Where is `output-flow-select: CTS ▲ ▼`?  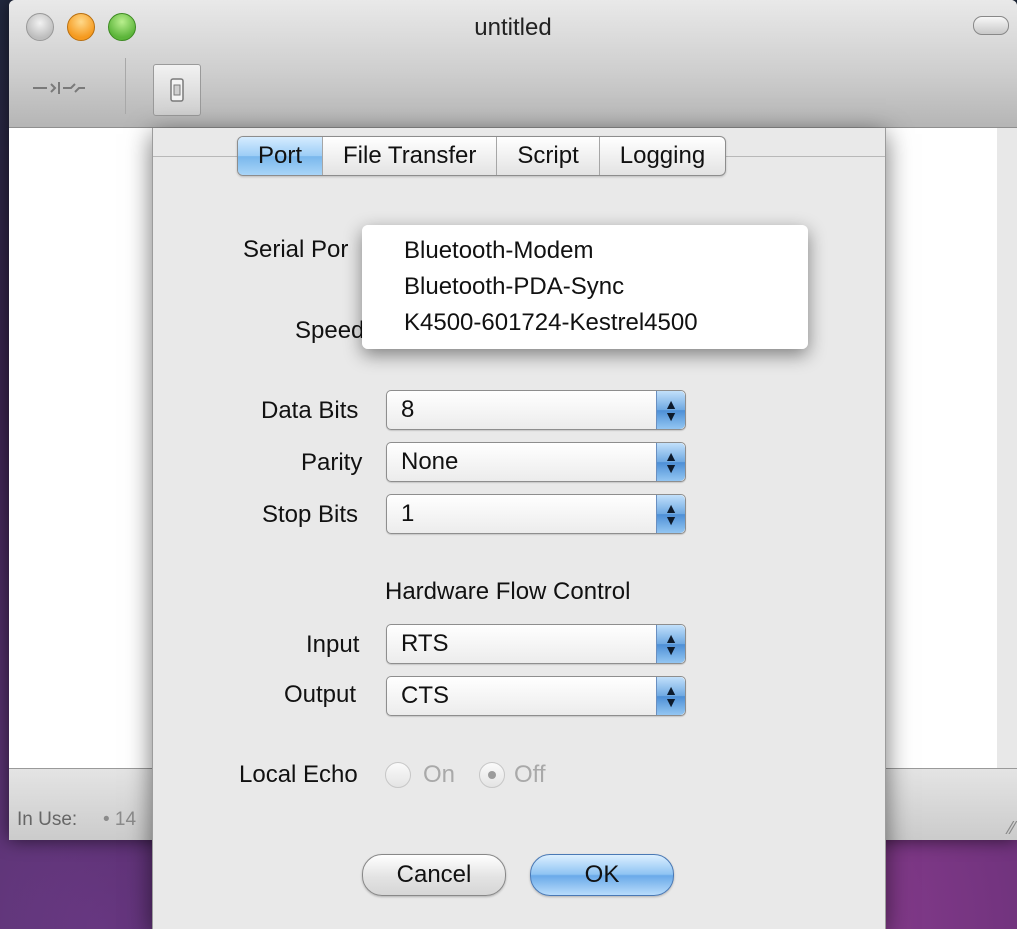
output-flow-select: CTS ▲ ▼ is located at coordinates (536, 696).